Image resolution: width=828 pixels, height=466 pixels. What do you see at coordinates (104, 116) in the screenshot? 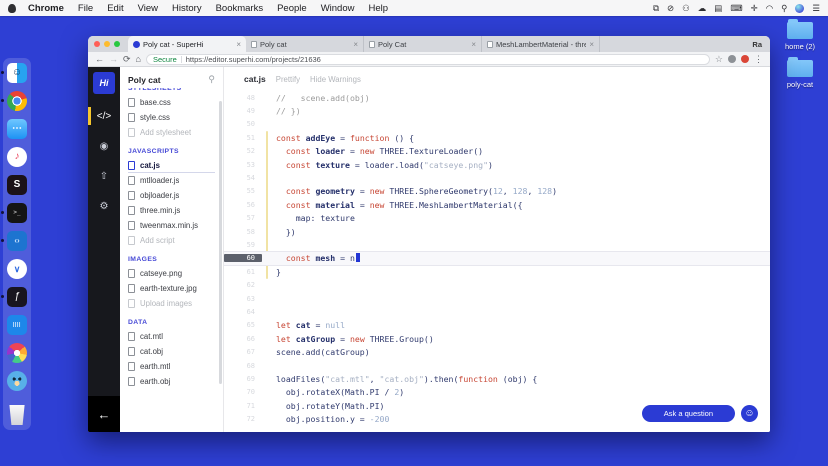
I see `code-editor-icon: </>` at bounding box center [104, 116].